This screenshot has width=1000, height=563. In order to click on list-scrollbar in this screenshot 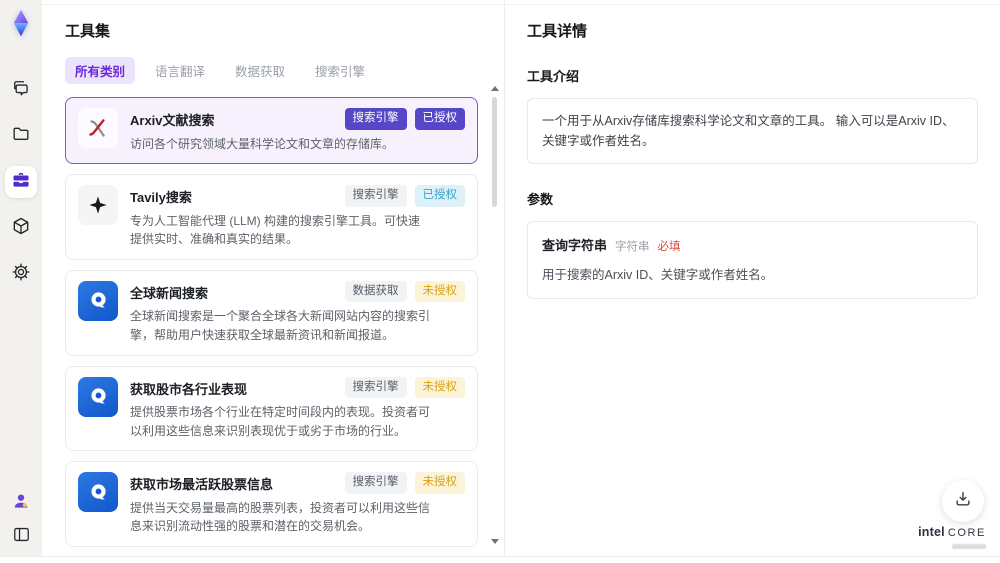, I will do `click(494, 315)`.